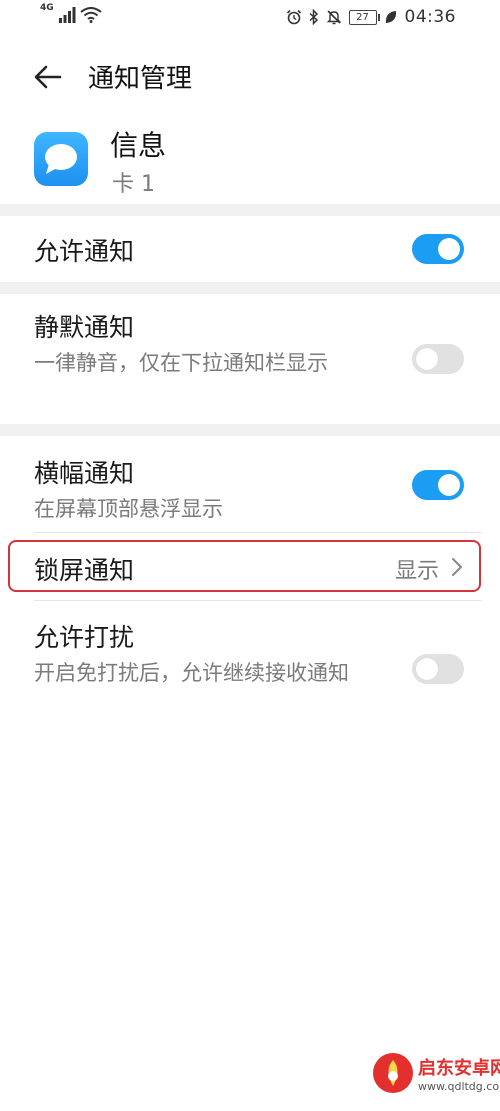 This screenshot has width=500, height=1111. I want to click on lock-screen-value: 显示, so click(416, 571).